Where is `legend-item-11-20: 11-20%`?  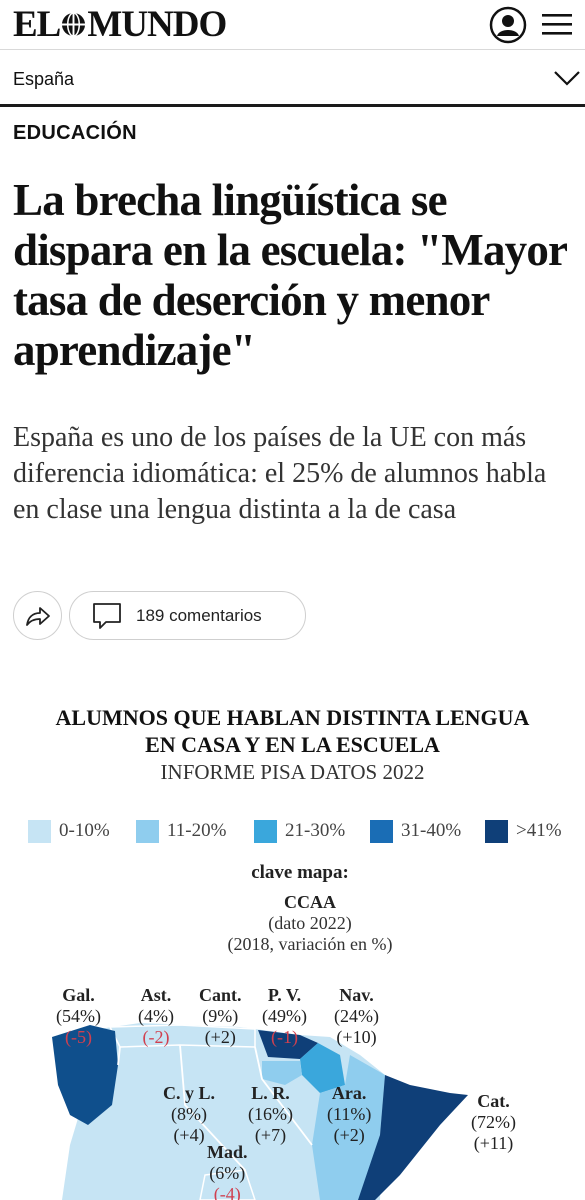
legend-item-11-20: 11-20% is located at coordinates (181, 831).